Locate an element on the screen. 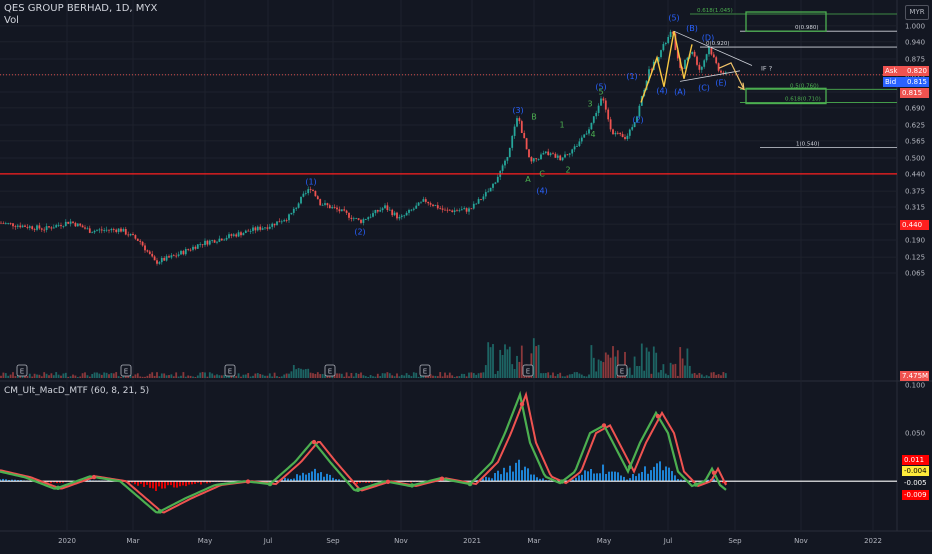 The image size is (932, 554). sub-wave-label: 5 is located at coordinates (600, 92).